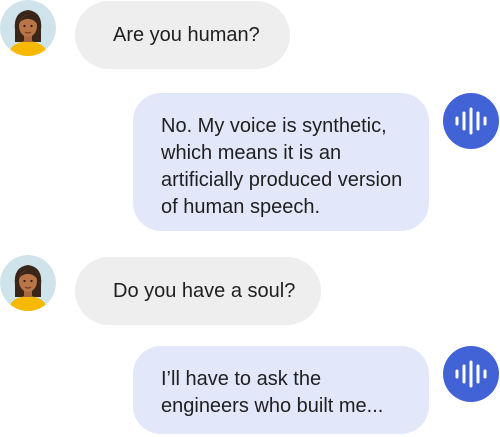  I want to click on message-text-line: Do you have a soul?, so click(204, 290).